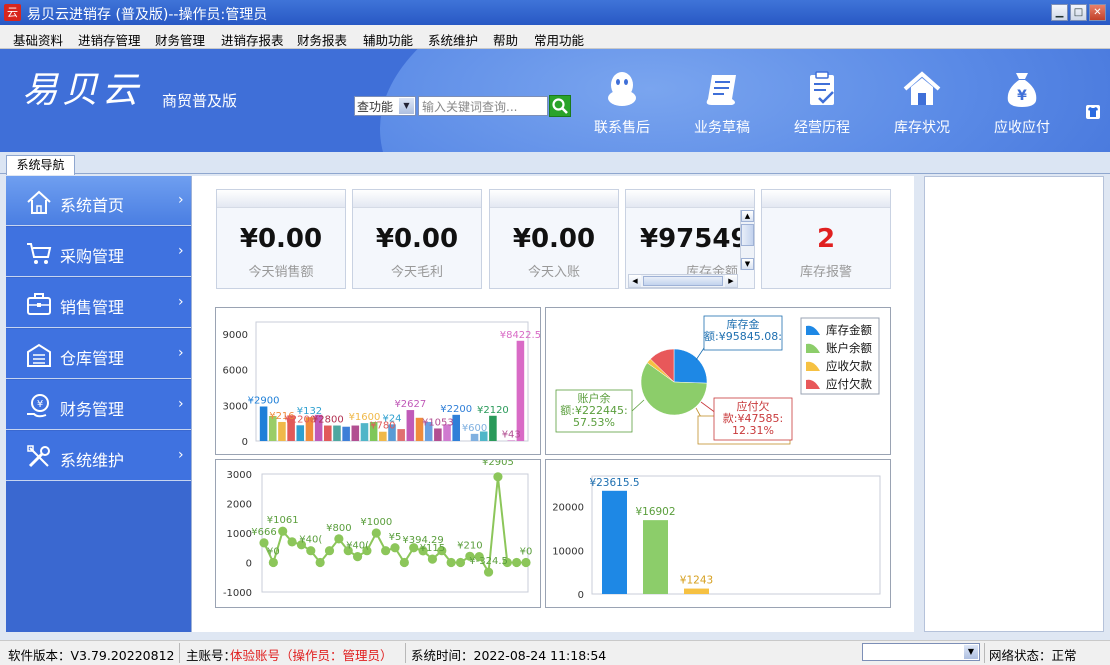  What do you see at coordinates (498, 464) in the screenshot?
I see `data-label: ¥2905` at bounding box center [498, 464].